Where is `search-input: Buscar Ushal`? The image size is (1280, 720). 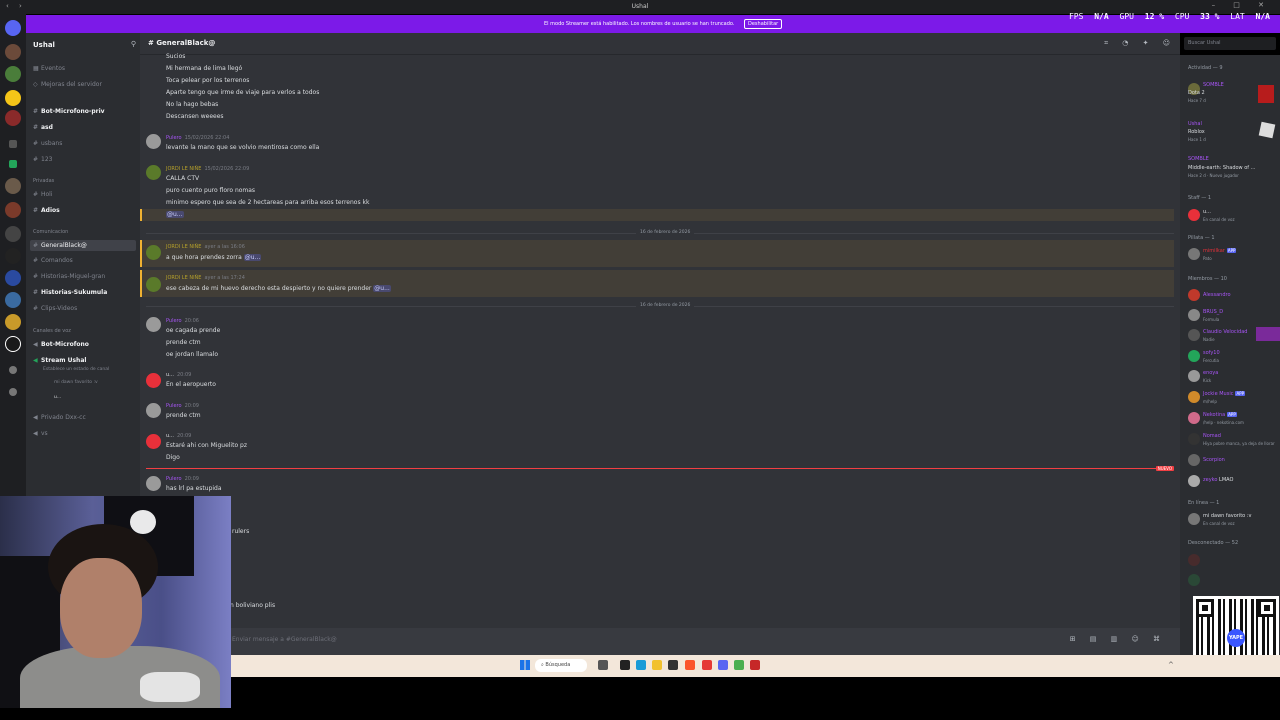 search-input: Buscar Ushal is located at coordinates (1230, 43).